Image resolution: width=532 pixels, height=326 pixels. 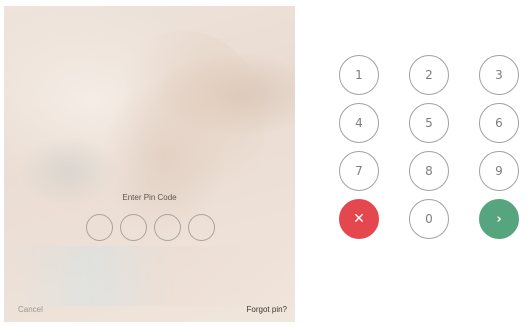 I want to click on pin-prompt-label: Enter Pin Code, so click(x=149, y=197).